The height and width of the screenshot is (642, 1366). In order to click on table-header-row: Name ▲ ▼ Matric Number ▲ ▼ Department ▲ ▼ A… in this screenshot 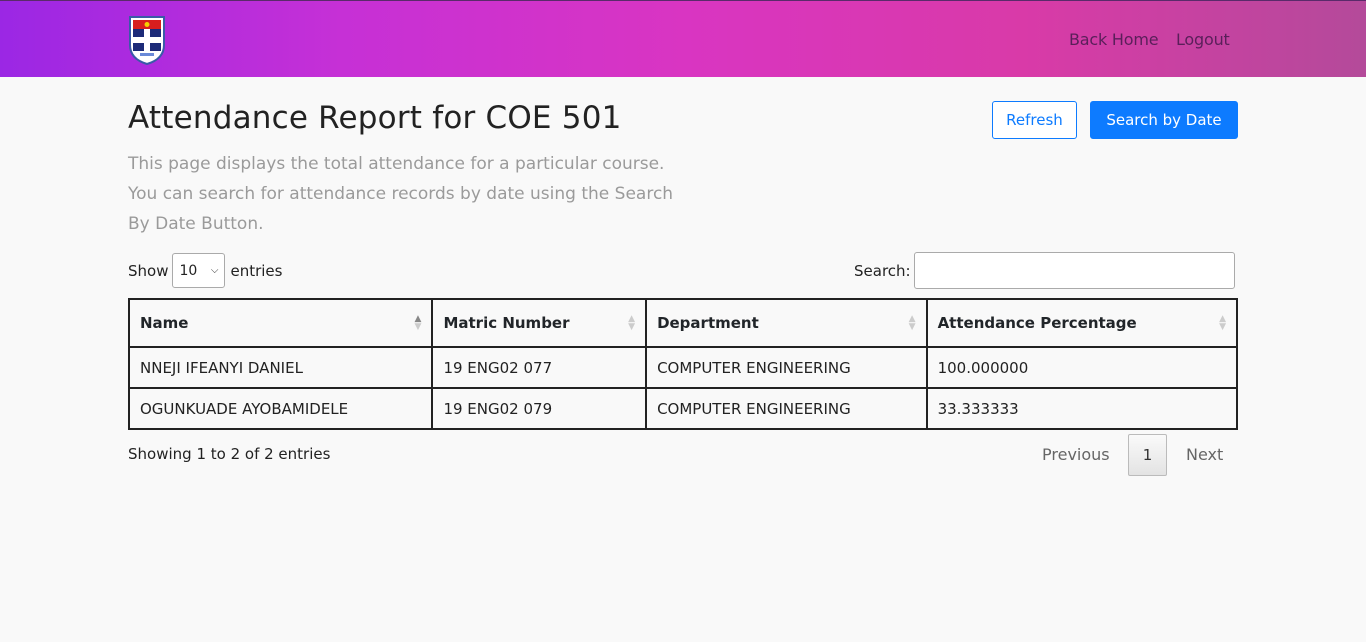, I will do `click(683, 323)`.